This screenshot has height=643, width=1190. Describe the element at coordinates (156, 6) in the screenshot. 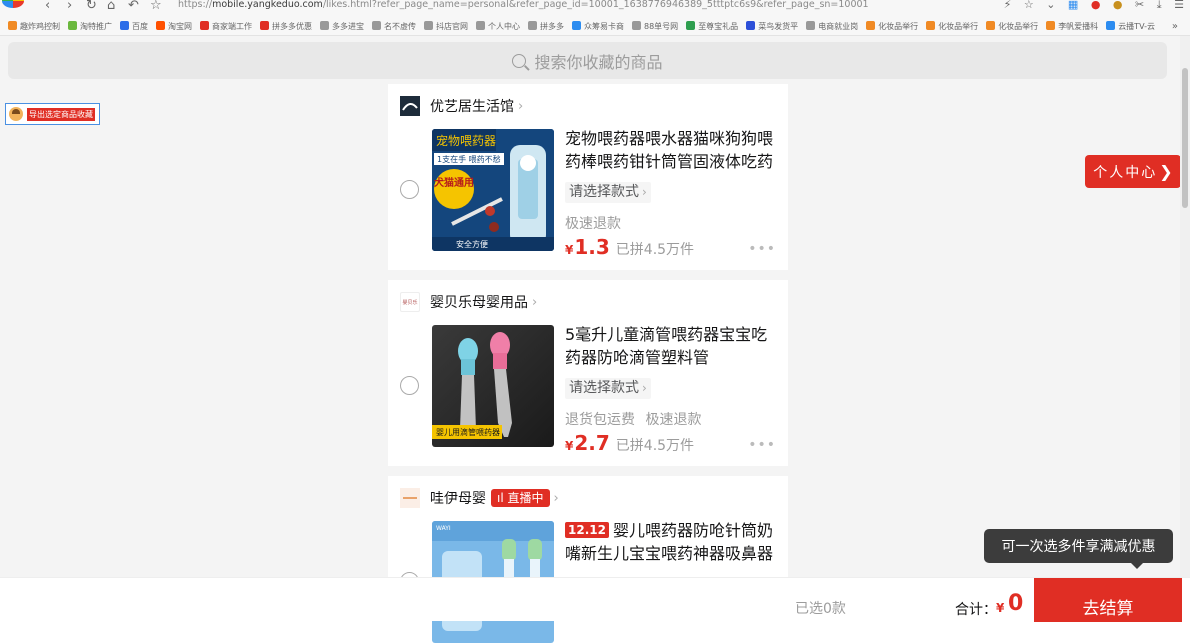

I see `bookmark-star-icon: ☆` at that location.